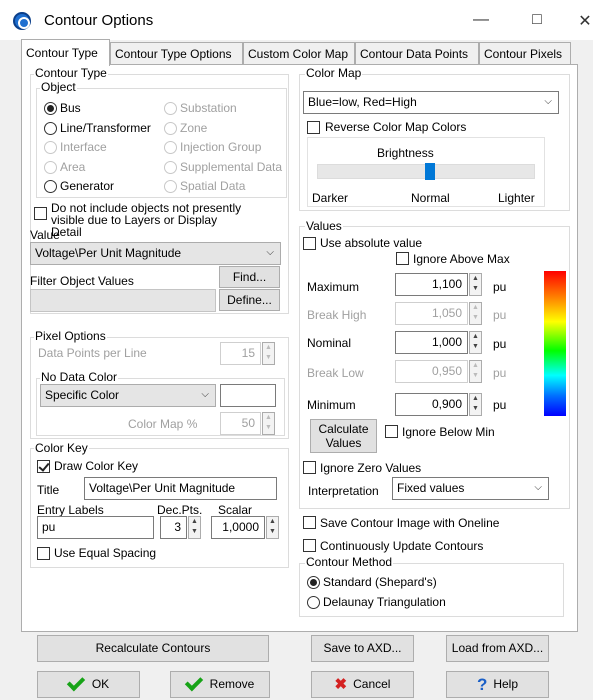 The height and width of the screenshot is (700, 593). What do you see at coordinates (22, 21) in the screenshot?
I see `app-icon` at bounding box center [22, 21].